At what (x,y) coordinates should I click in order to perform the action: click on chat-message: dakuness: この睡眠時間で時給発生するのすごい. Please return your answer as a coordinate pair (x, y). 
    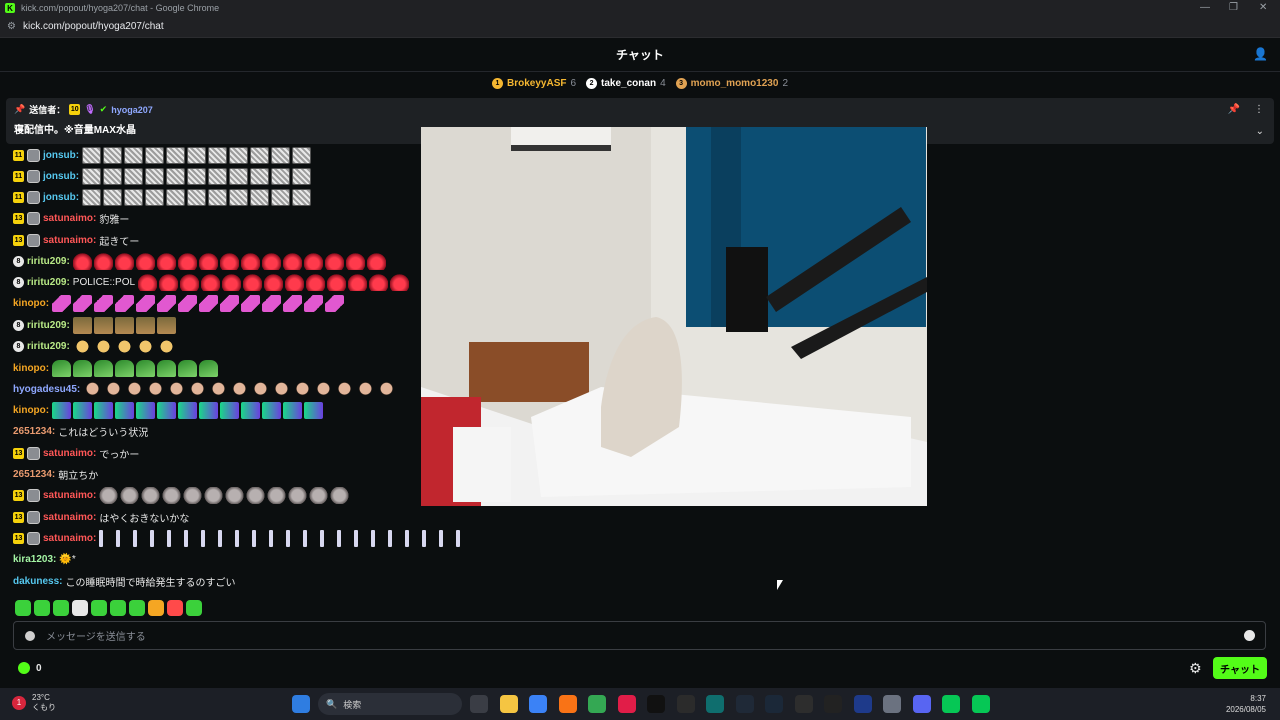
    Looking at the image, I should click on (124, 581).